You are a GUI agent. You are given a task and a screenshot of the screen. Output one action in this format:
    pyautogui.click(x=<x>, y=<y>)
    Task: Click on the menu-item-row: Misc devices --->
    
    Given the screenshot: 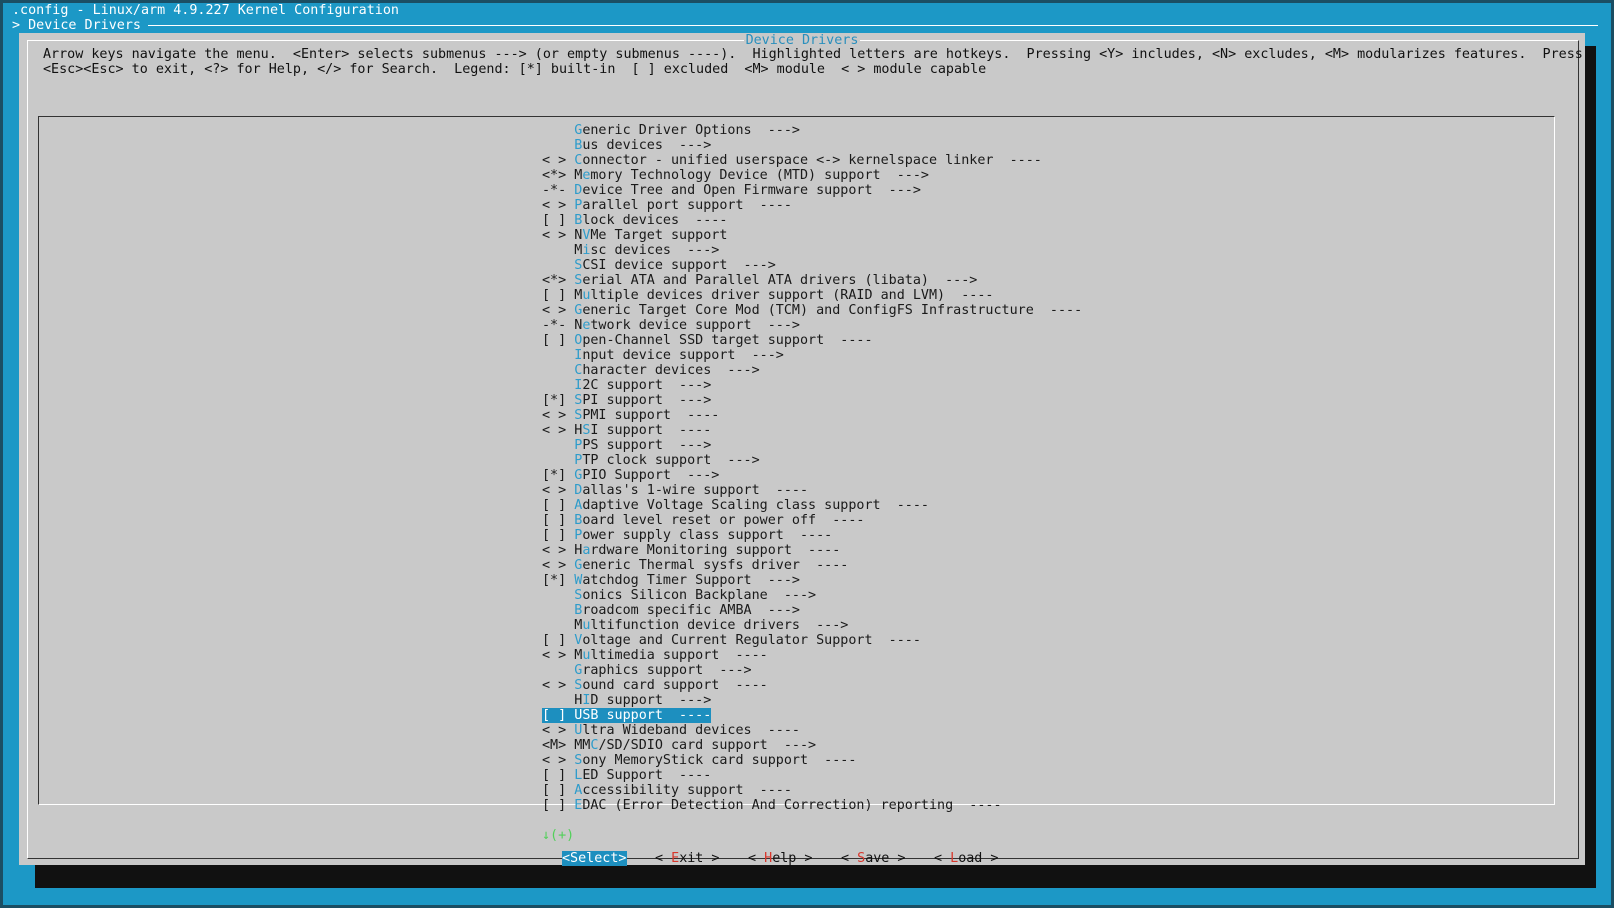 What is the action you would take?
    pyautogui.click(x=630, y=250)
    